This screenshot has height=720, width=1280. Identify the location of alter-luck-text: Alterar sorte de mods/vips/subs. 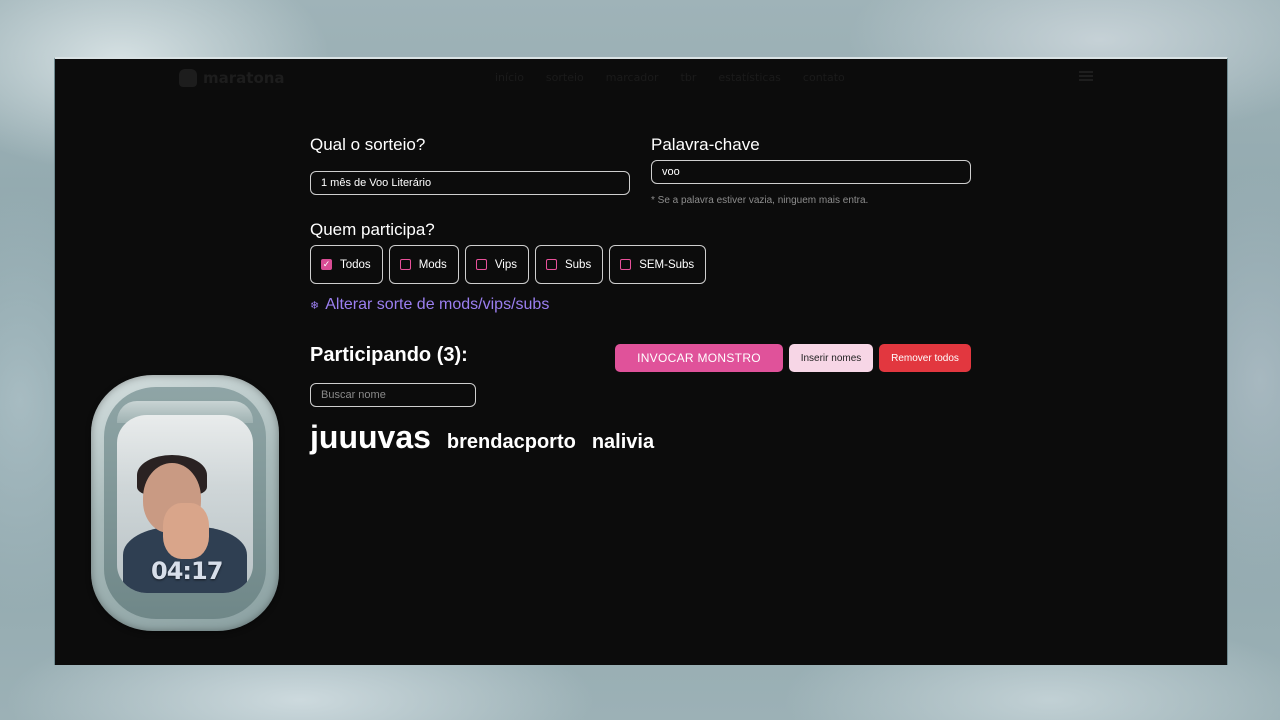
(437, 304).